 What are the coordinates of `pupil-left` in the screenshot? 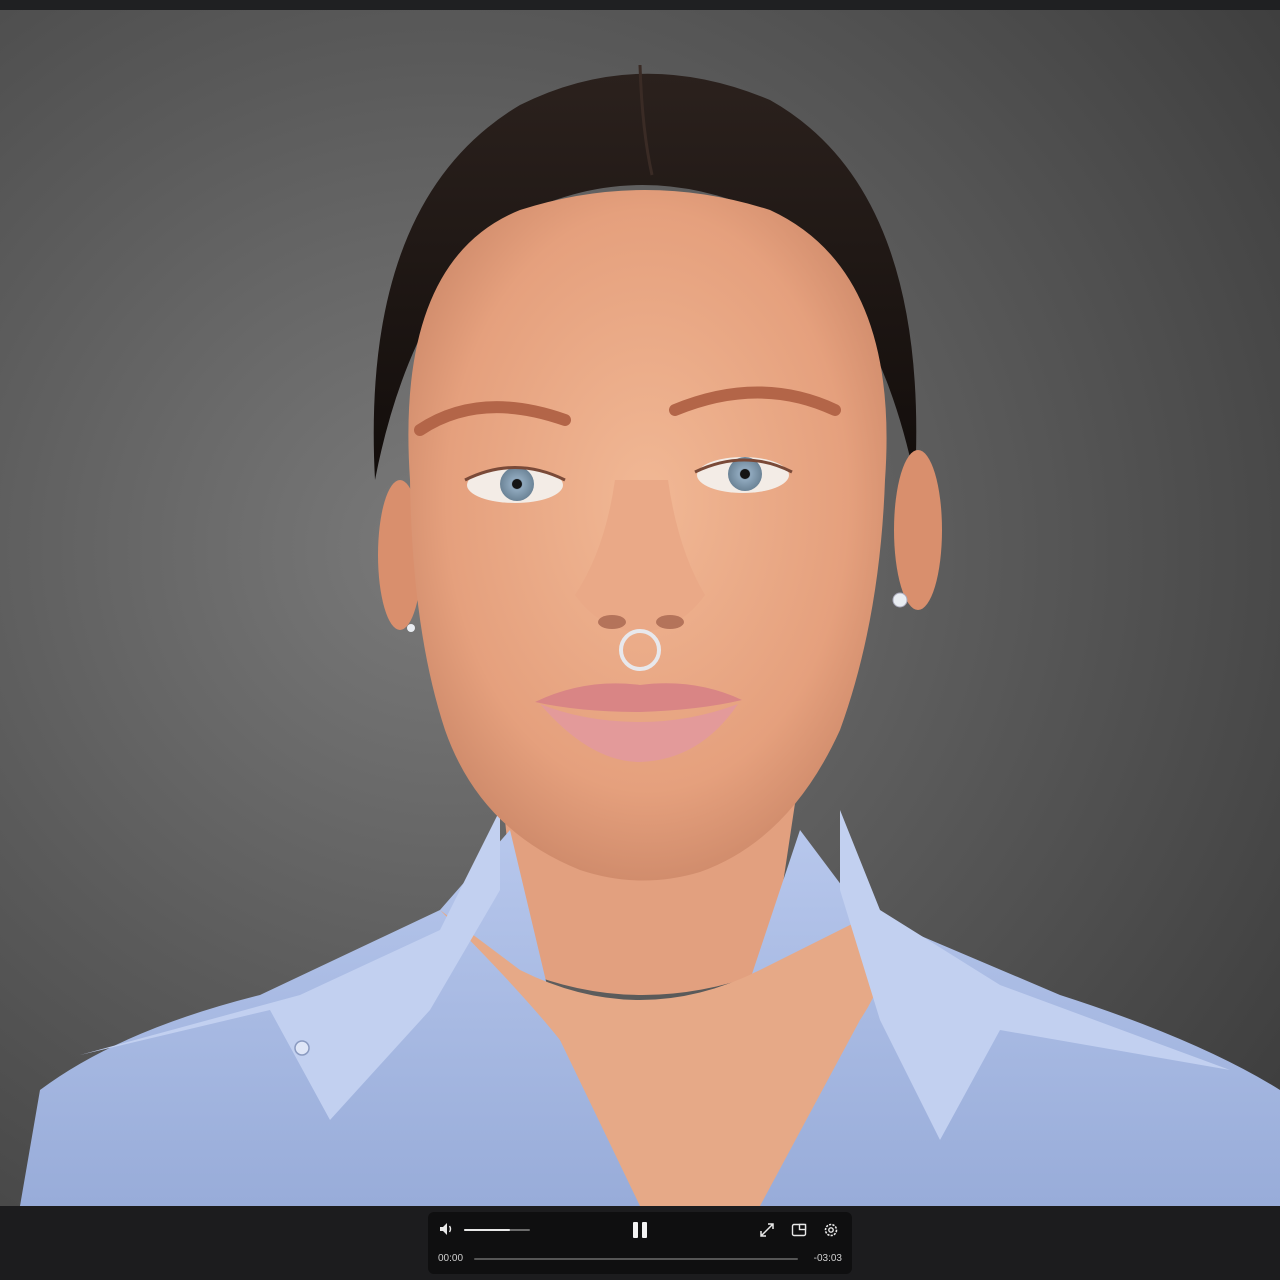 It's located at (517, 484).